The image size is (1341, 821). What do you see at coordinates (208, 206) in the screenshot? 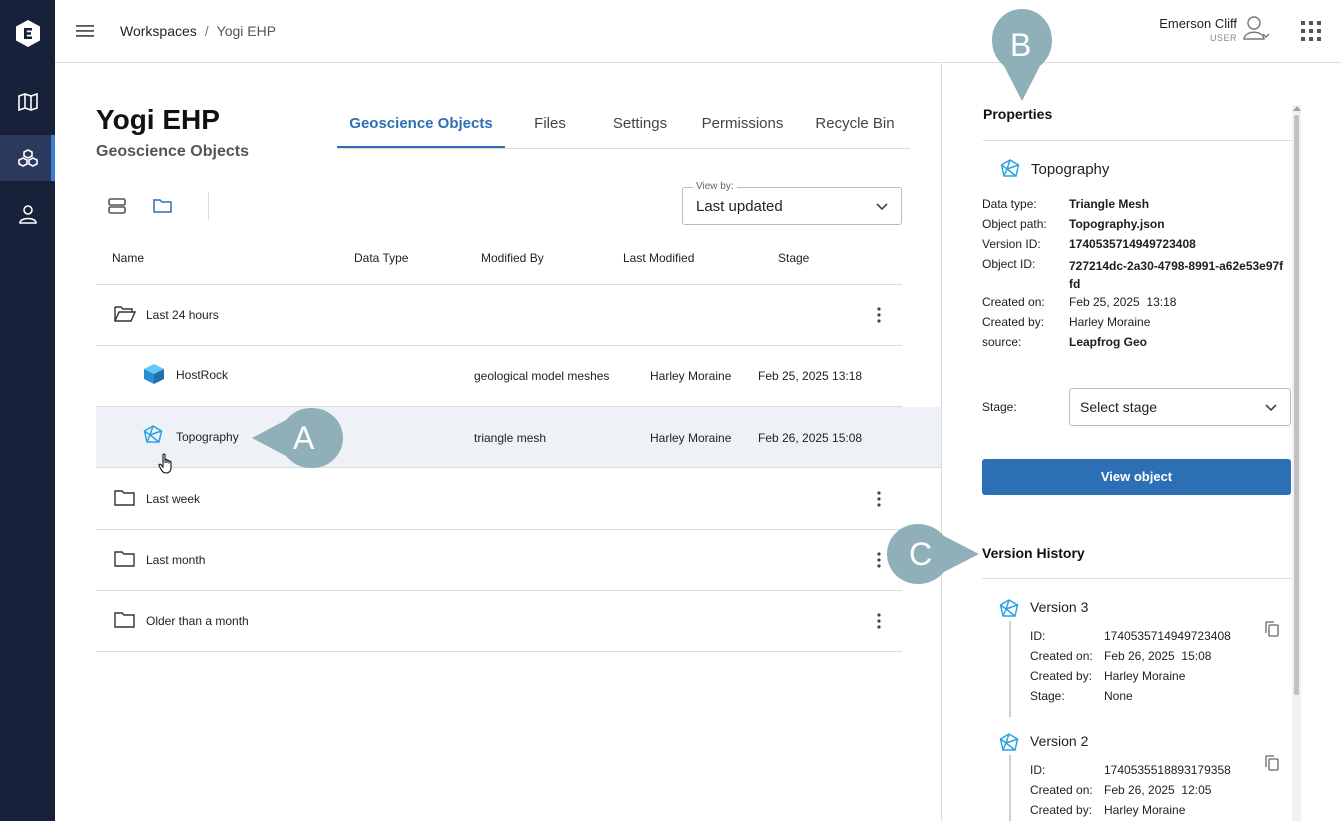
I see `toolbar-divider` at bounding box center [208, 206].